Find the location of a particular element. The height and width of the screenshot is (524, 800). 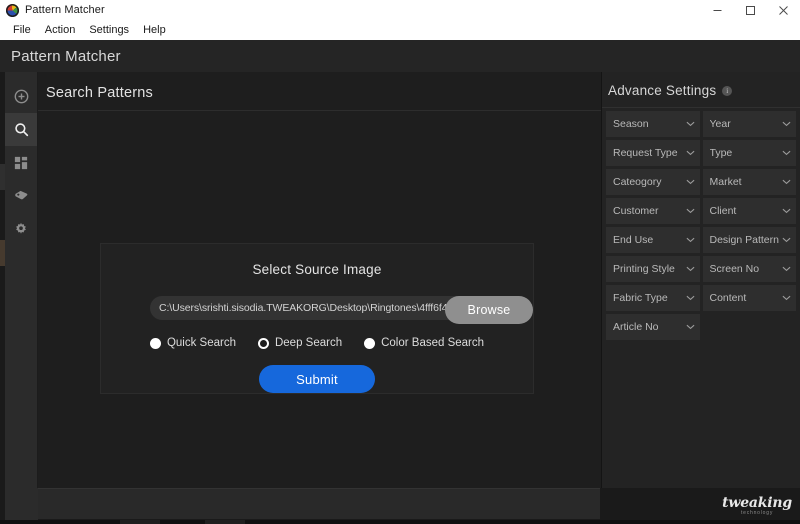

dropdown-request-type: Request Type is located at coordinates (653, 153).